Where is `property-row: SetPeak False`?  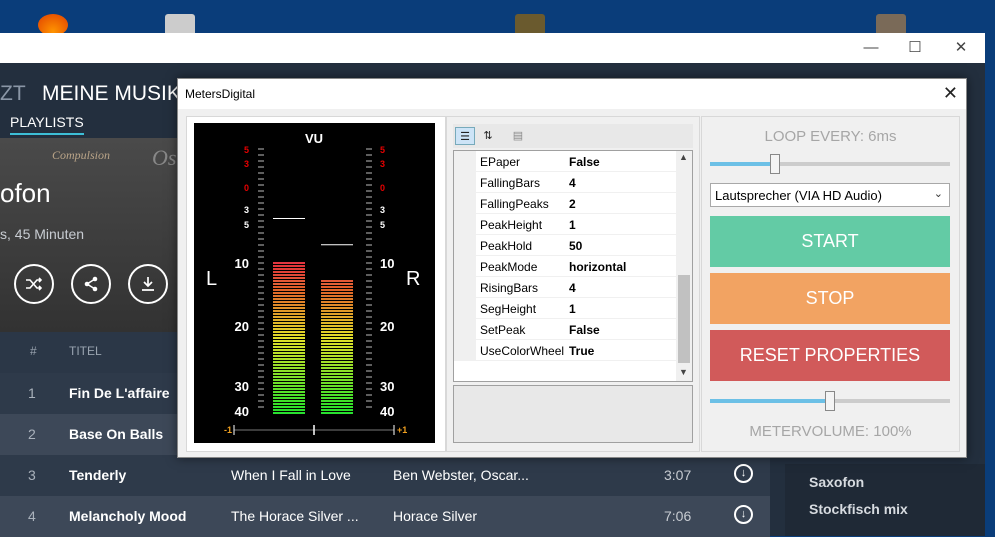 property-row: SetPeak False is located at coordinates (565, 329).